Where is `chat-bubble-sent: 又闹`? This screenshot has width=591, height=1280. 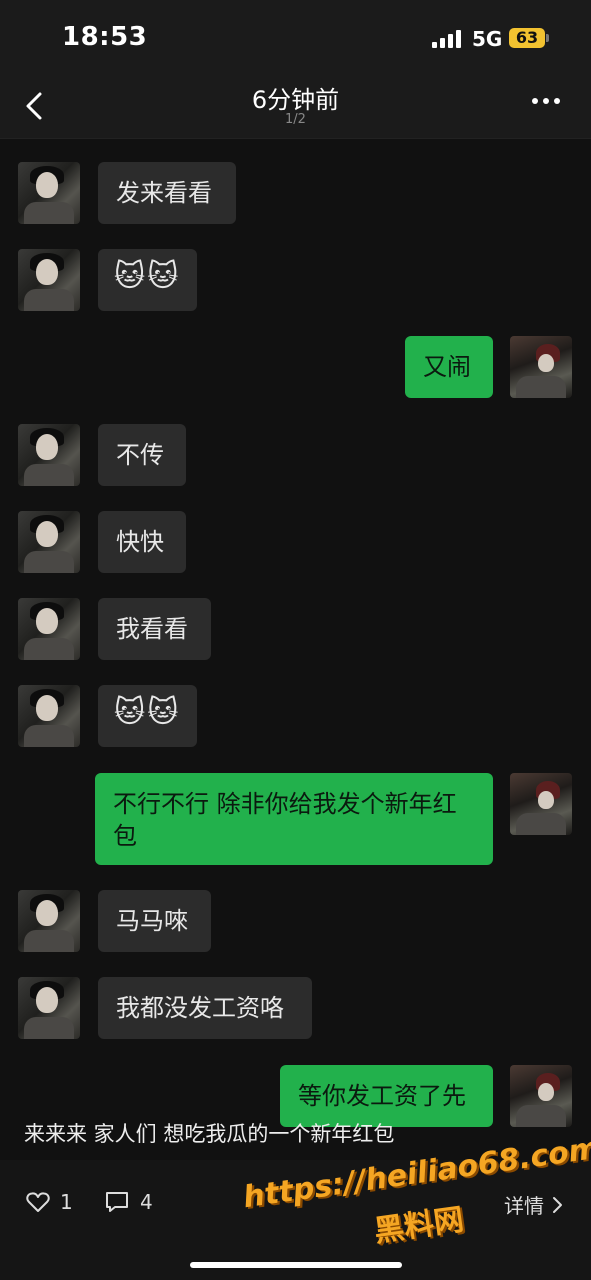 chat-bubble-sent: 又闹 is located at coordinates (449, 367).